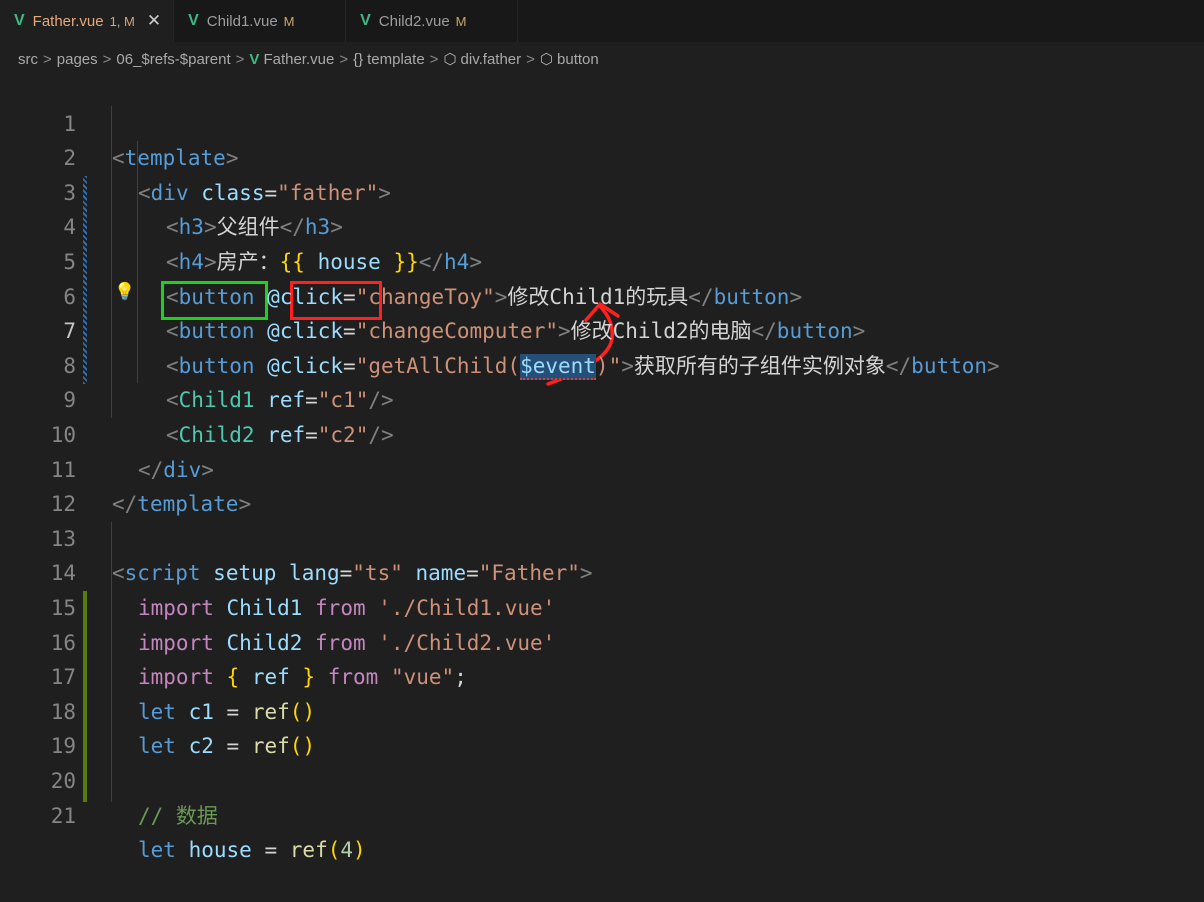 This screenshot has width=1204, height=902. I want to click on breadcrumb-template: template, so click(396, 59).